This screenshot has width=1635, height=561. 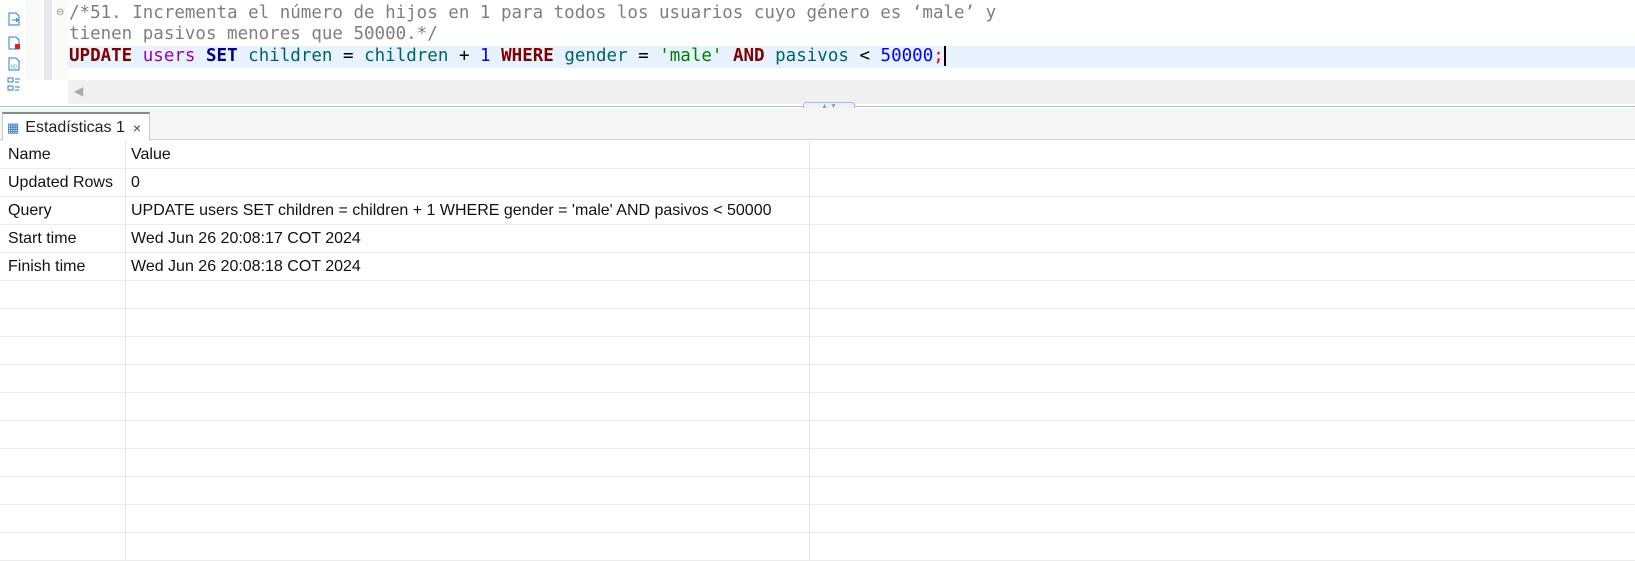 What do you see at coordinates (817, 155) in the screenshot?
I see `table-header: Name Value` at bounding box center [817, 155].